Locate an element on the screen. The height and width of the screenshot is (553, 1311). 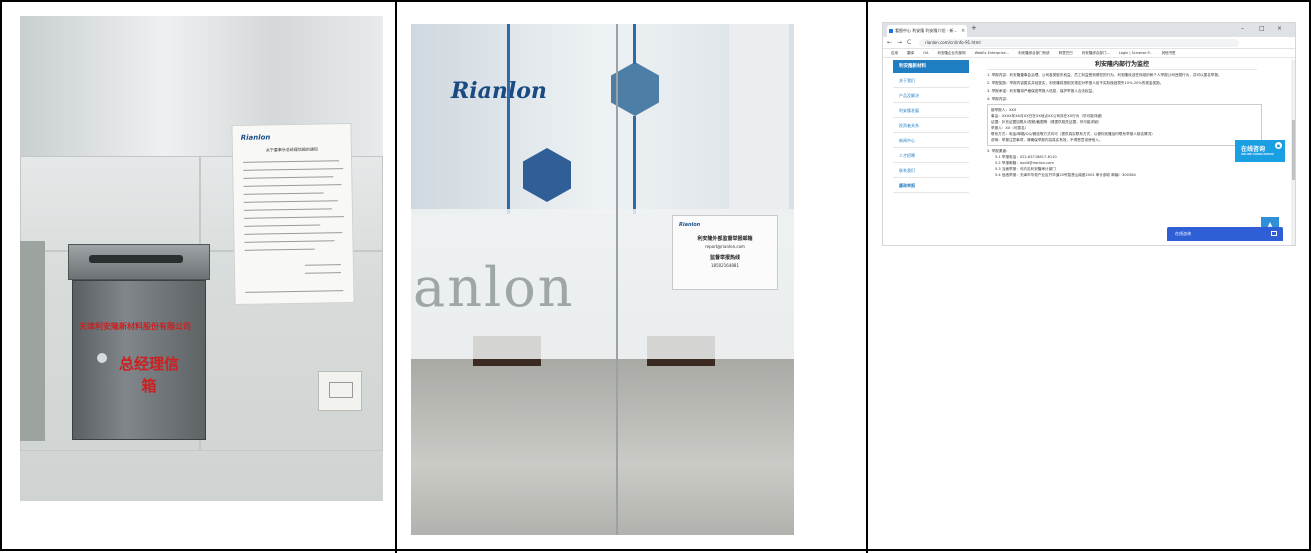
sidebar-title: 利安隆新材料 is located at coordinates (931, 66).